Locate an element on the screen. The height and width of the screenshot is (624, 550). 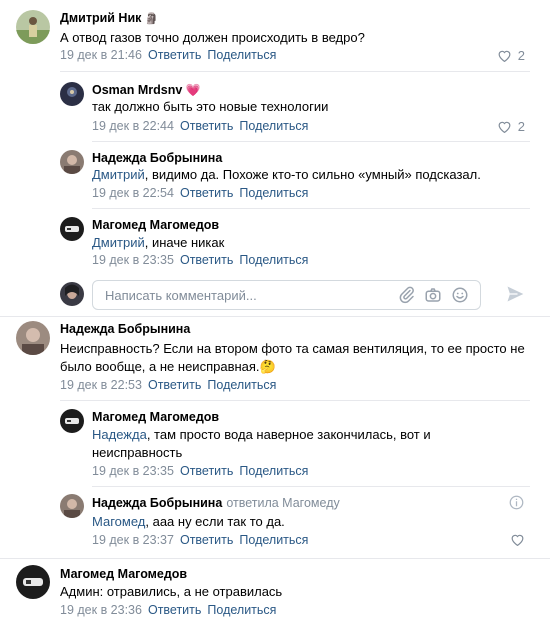
like-button is located at coordinates (517, 539).